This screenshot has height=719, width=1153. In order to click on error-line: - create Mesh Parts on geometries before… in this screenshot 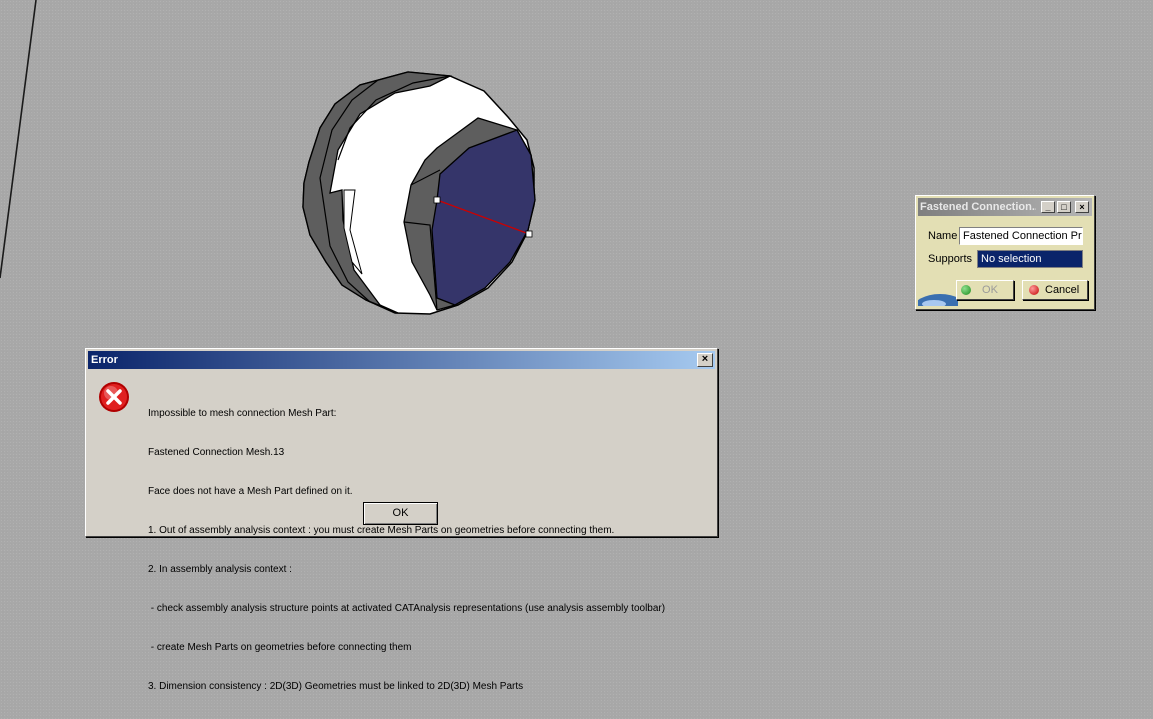, I will do `click(280, 647)`.